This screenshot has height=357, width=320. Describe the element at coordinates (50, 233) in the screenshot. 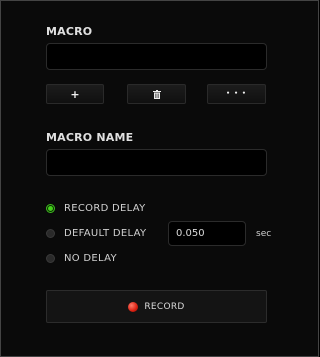

I see `default-delay-radio` at that location.